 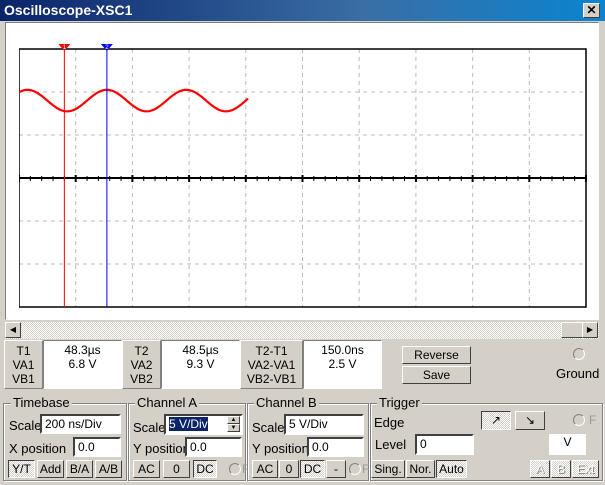 I want to click on timebase-scale-input: 200 ns/Div, so click(x=80, y=424).